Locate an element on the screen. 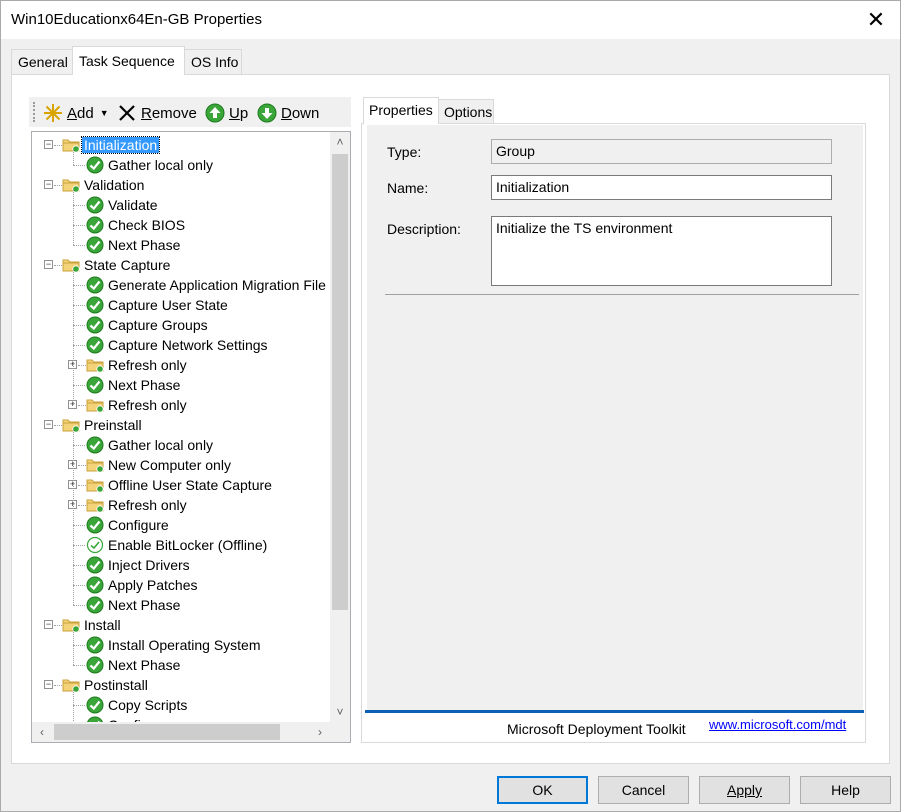 The width and height of the screenshot is (901, 812). scroll-right-icon: › is located at coordinates (320, 732).